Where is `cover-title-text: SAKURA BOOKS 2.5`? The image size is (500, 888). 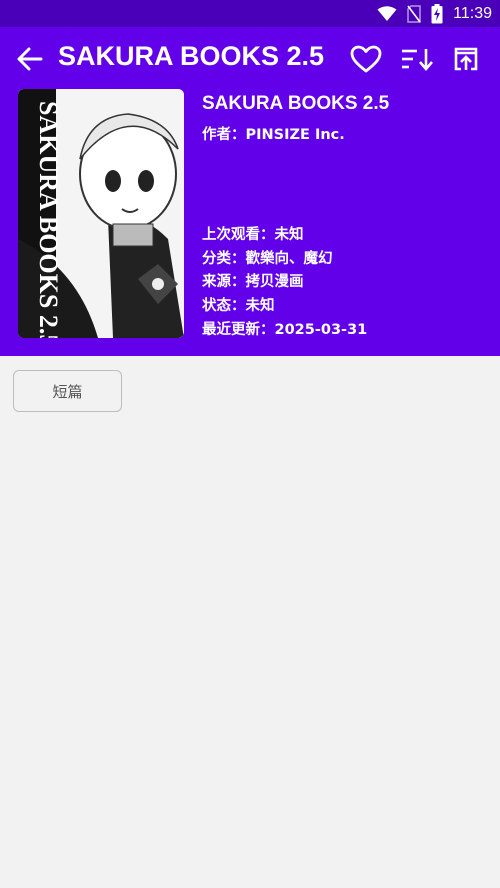 cover-title-text: SAKURA BOOKS 2.5 is located at coordinates (48, 219).